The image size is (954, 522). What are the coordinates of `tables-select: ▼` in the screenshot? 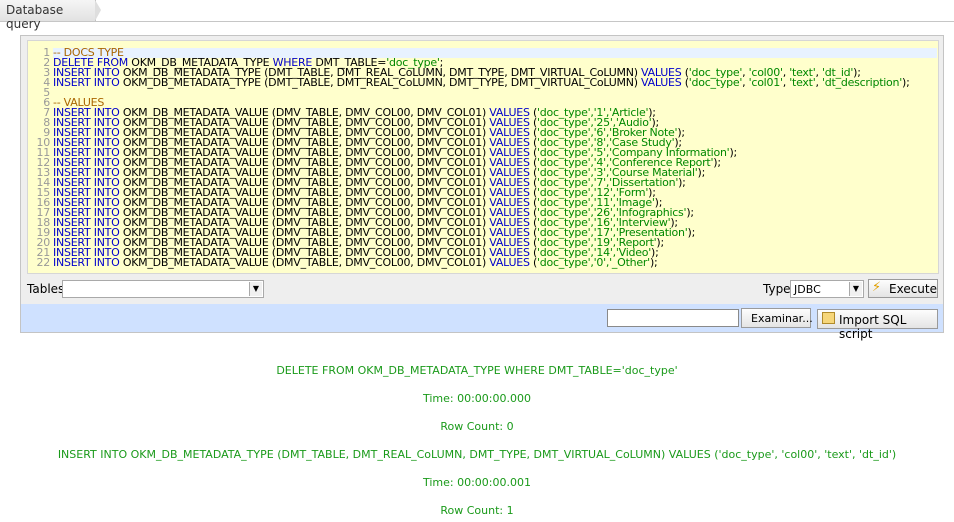 It's located at (163, 289).